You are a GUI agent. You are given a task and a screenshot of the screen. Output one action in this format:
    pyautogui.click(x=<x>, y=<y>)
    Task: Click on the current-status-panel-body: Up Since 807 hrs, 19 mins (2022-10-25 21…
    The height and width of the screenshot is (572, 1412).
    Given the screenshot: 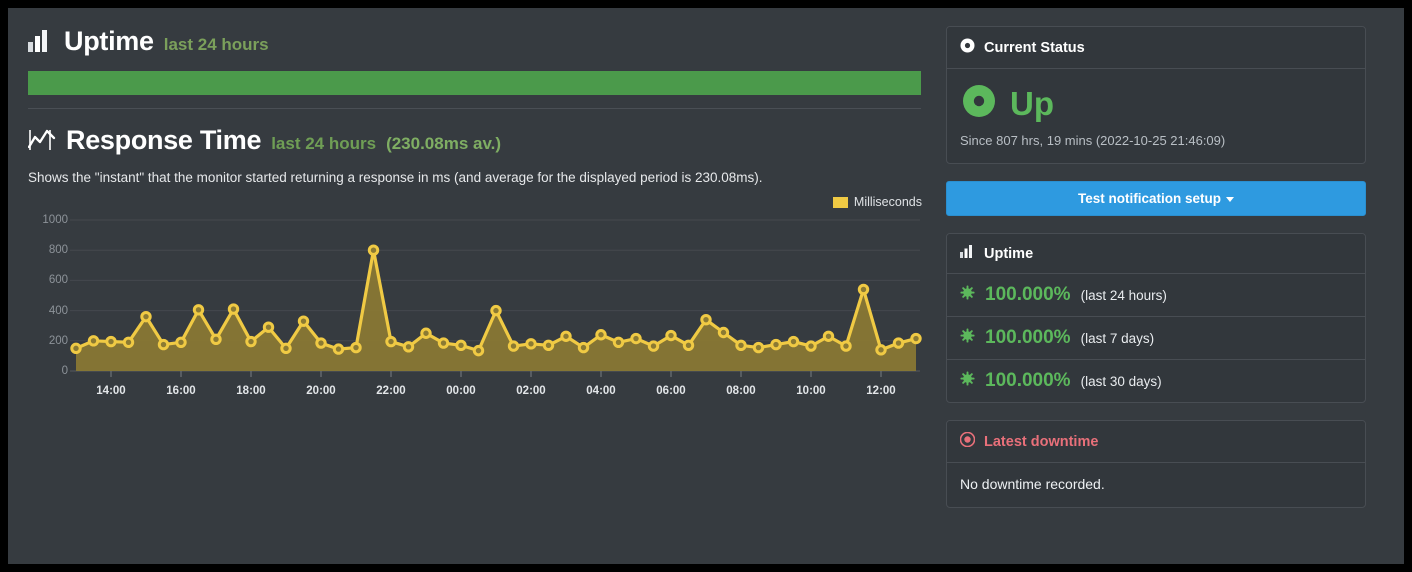 What is the action you would take?
    pyautogui.click(x=1156, y=116)
    